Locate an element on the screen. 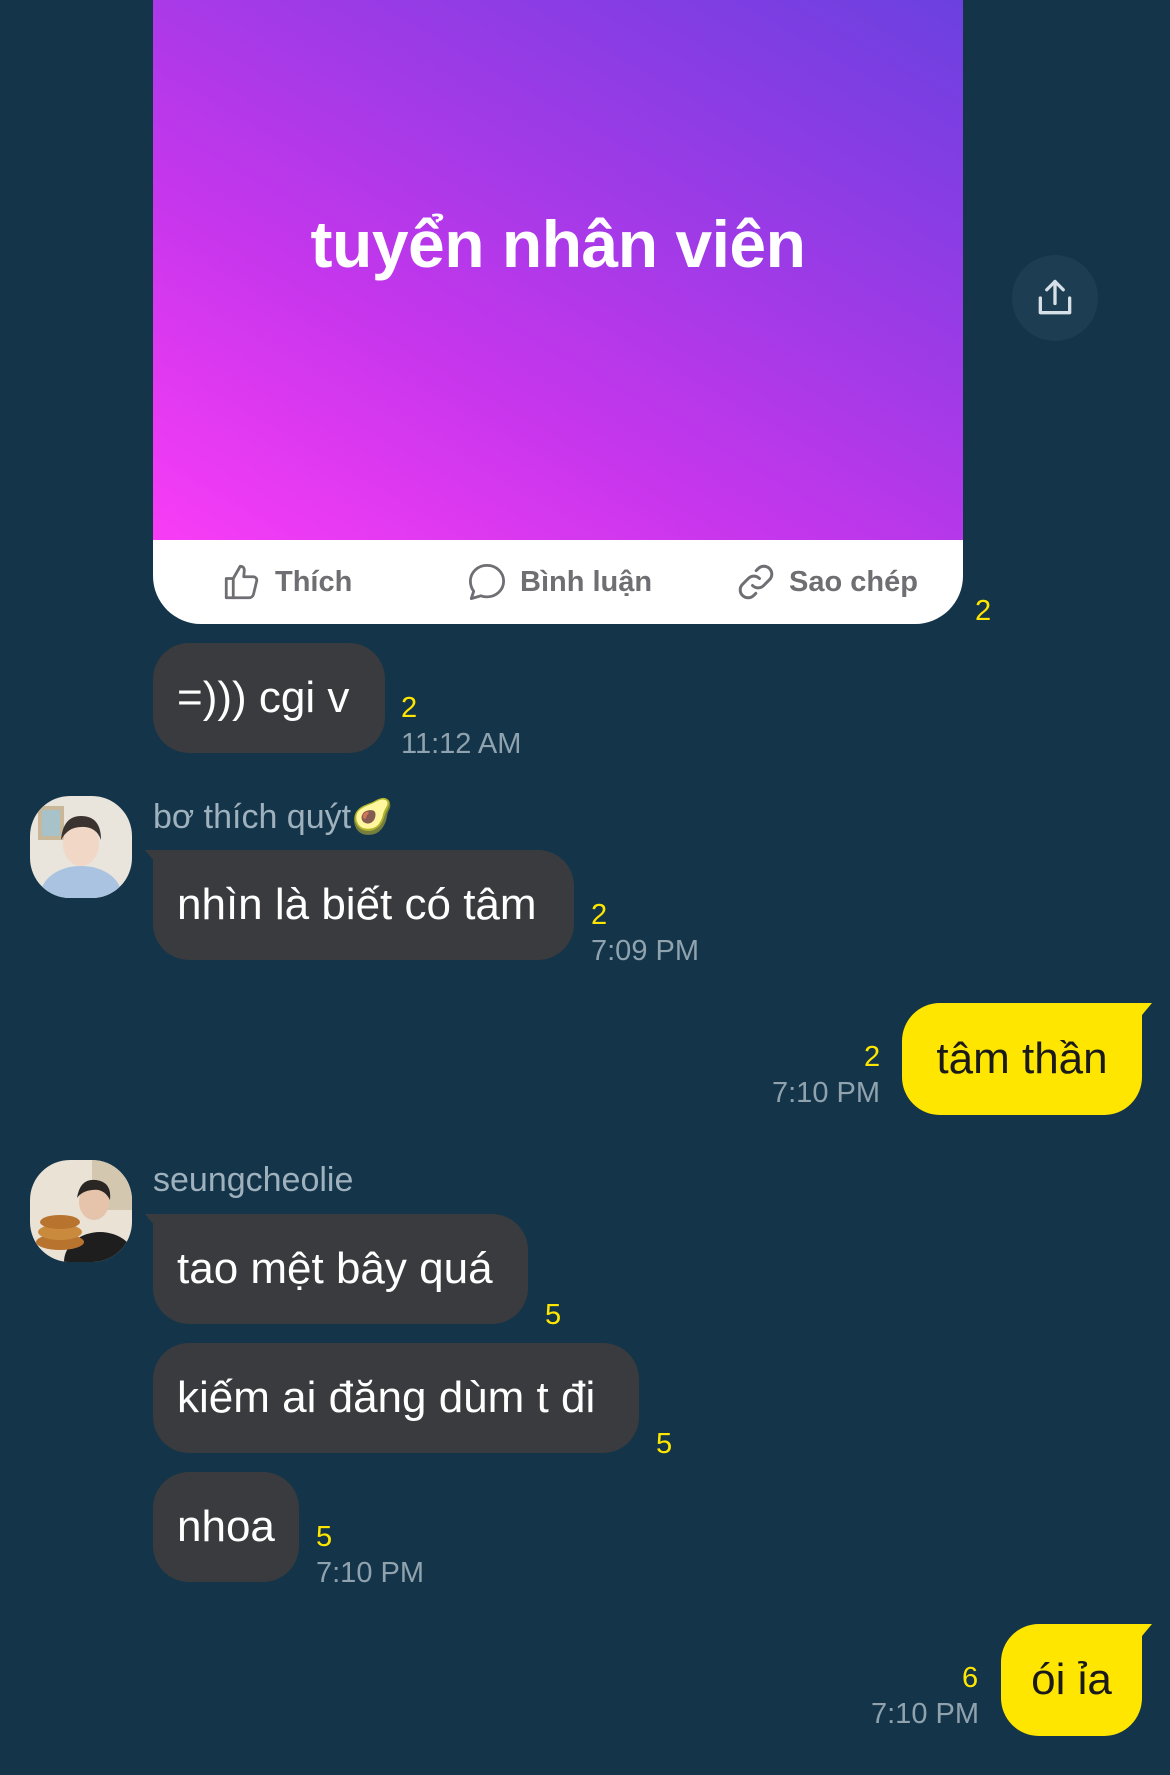 The image size is (1170, 1775). share-button is located at coordinates (1055, 298).